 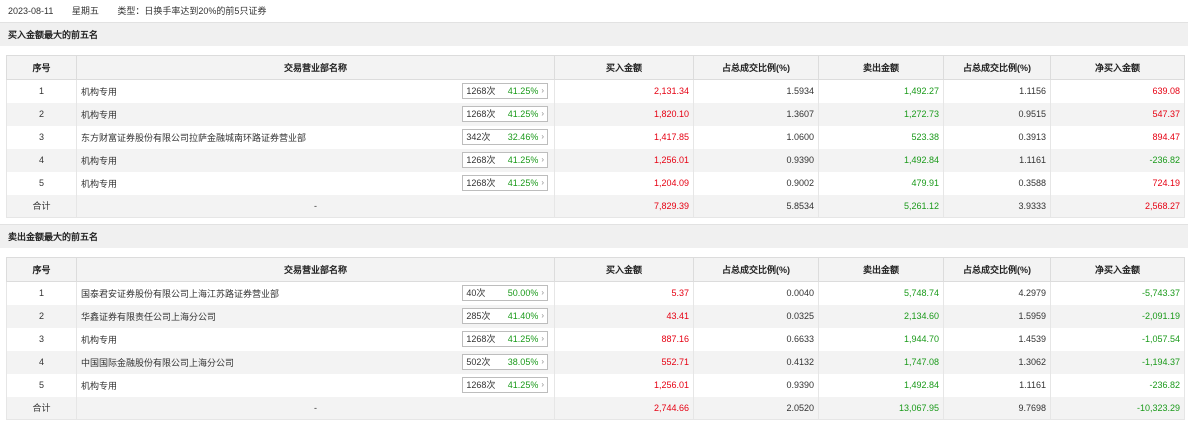 I want to click on buy-amount: 1,417.85, so click(x=624, y=137).